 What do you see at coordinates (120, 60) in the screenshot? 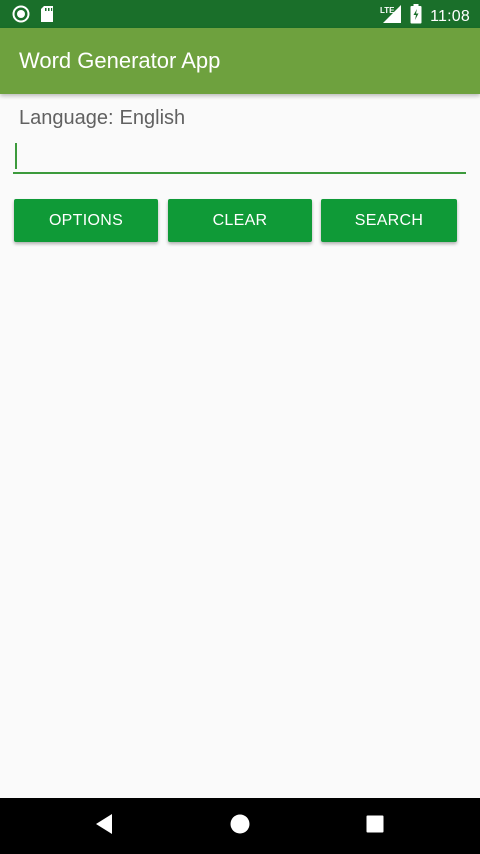
I see `app-title: Word Generator App` at bounding box center [120, 60].